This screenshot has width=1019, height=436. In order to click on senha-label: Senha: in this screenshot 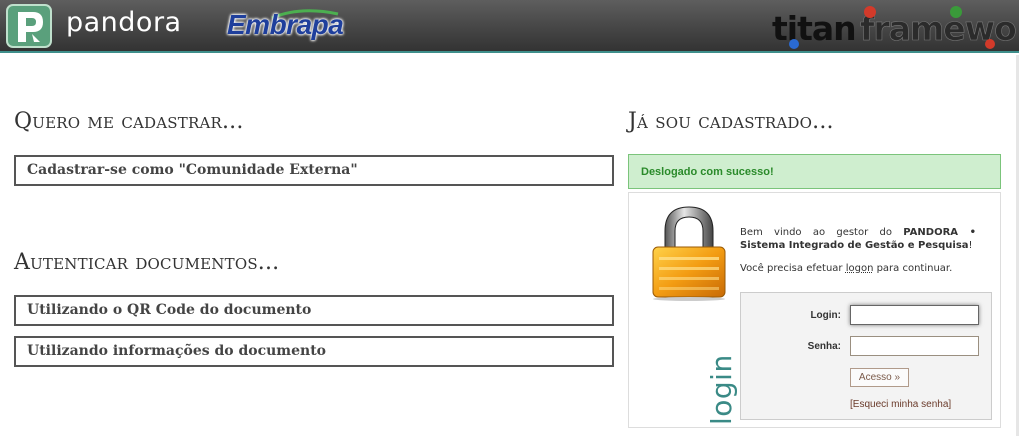, I will do `click(824, 346)`.